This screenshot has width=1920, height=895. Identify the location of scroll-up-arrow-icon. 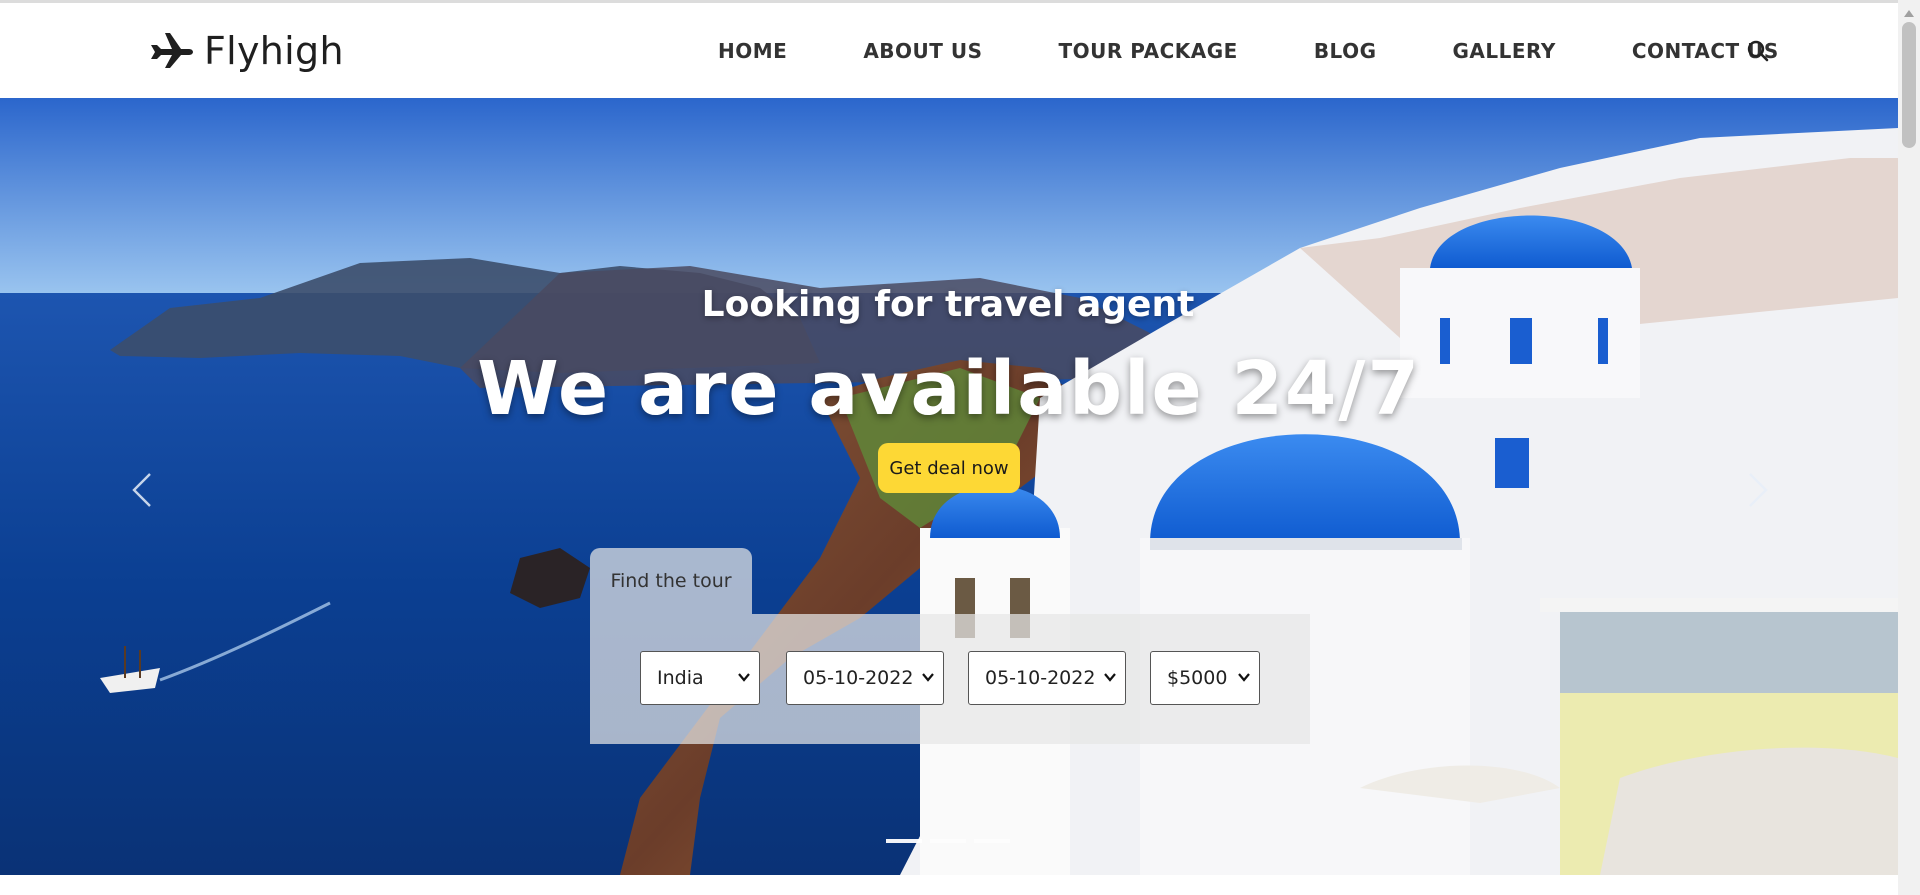
(1909, 10).